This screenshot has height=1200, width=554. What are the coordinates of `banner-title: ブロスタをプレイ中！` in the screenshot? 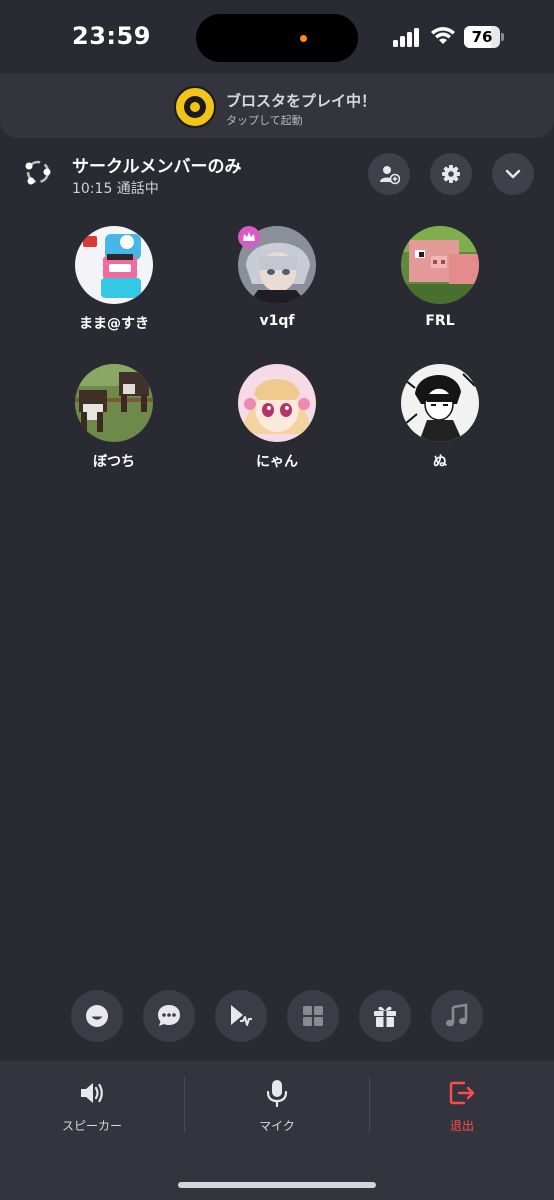 It's located at (301, 101).